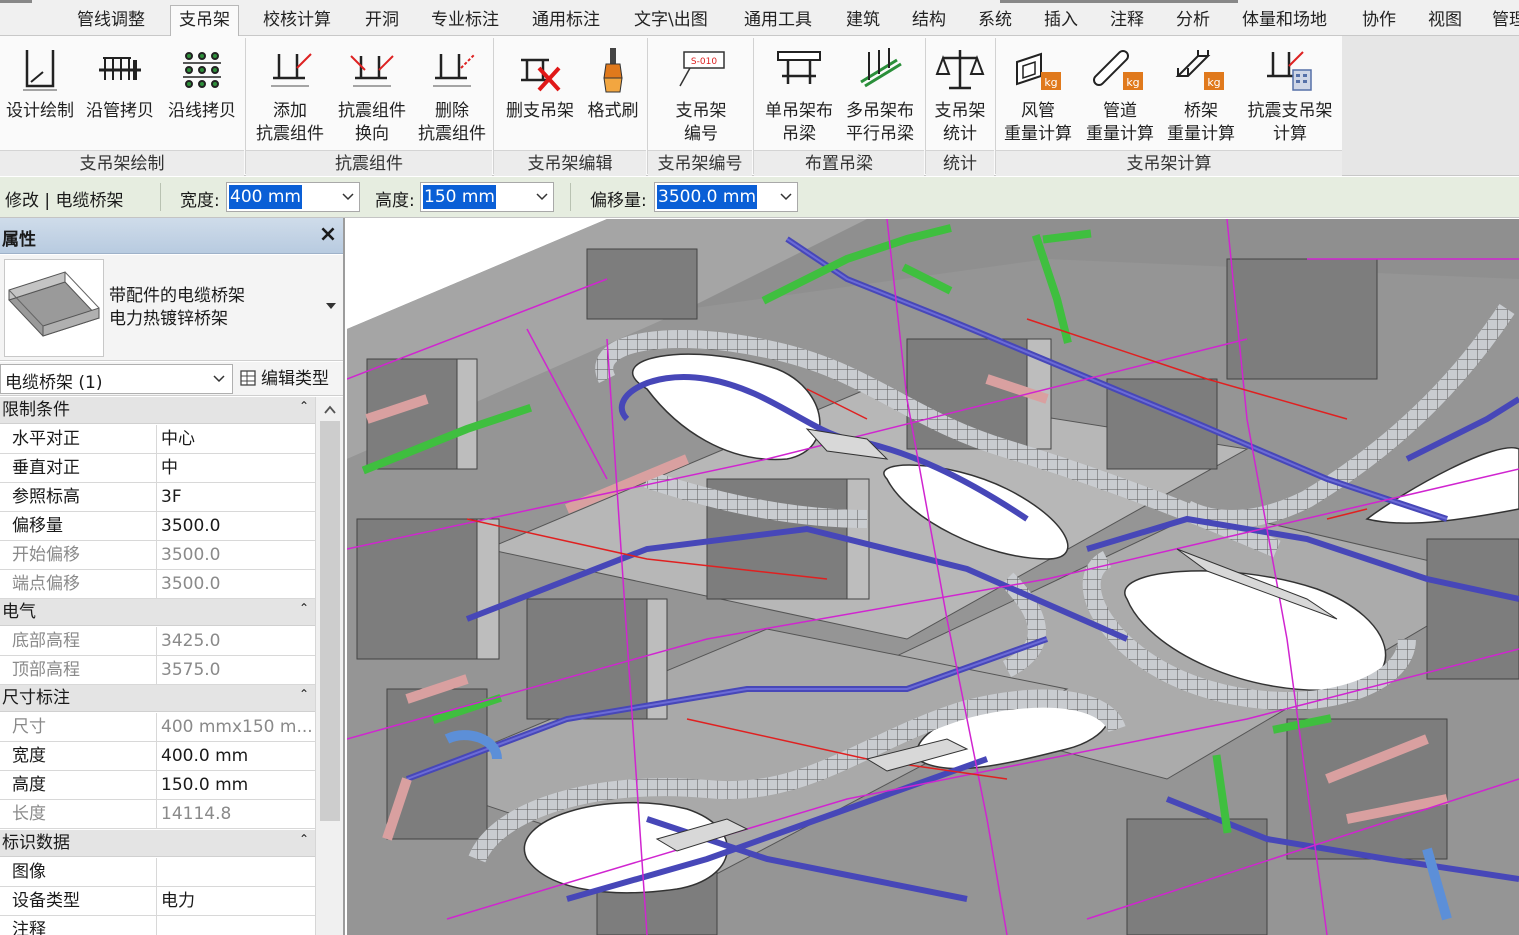 This screenshot has height=935, width=1519. I want to click on prop-value: 3500.0, so click(236, 526).